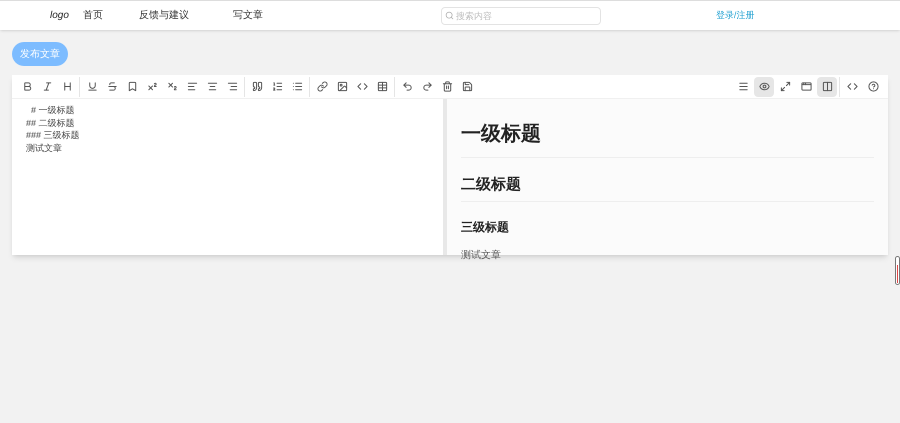 Image resolution: width=900 pixels, height=423 pixels. What do you see at coordinates (447, 86) in the screenshot?
I see `trash-icon` at bounding box center [447, 86].